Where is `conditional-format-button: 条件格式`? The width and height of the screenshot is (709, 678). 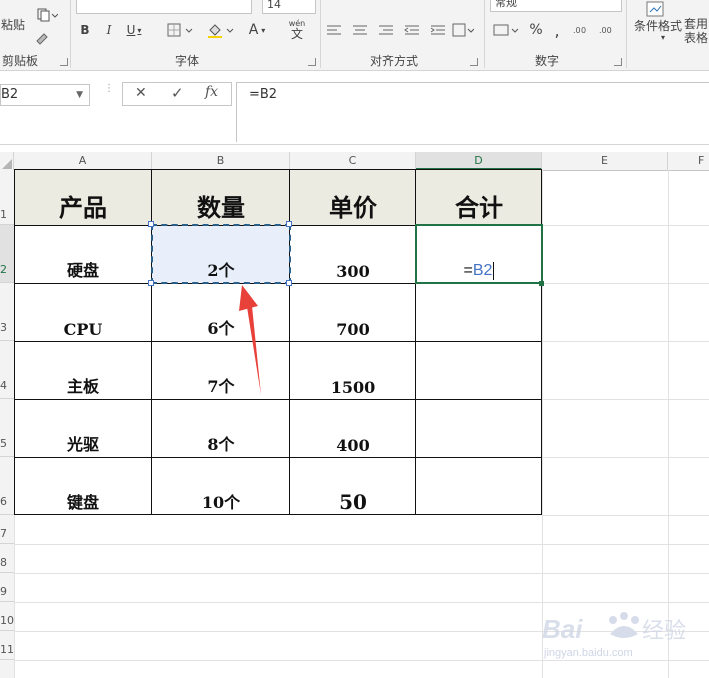 conditional-format-button: 条件格式 is located at coordinates (658, 25).